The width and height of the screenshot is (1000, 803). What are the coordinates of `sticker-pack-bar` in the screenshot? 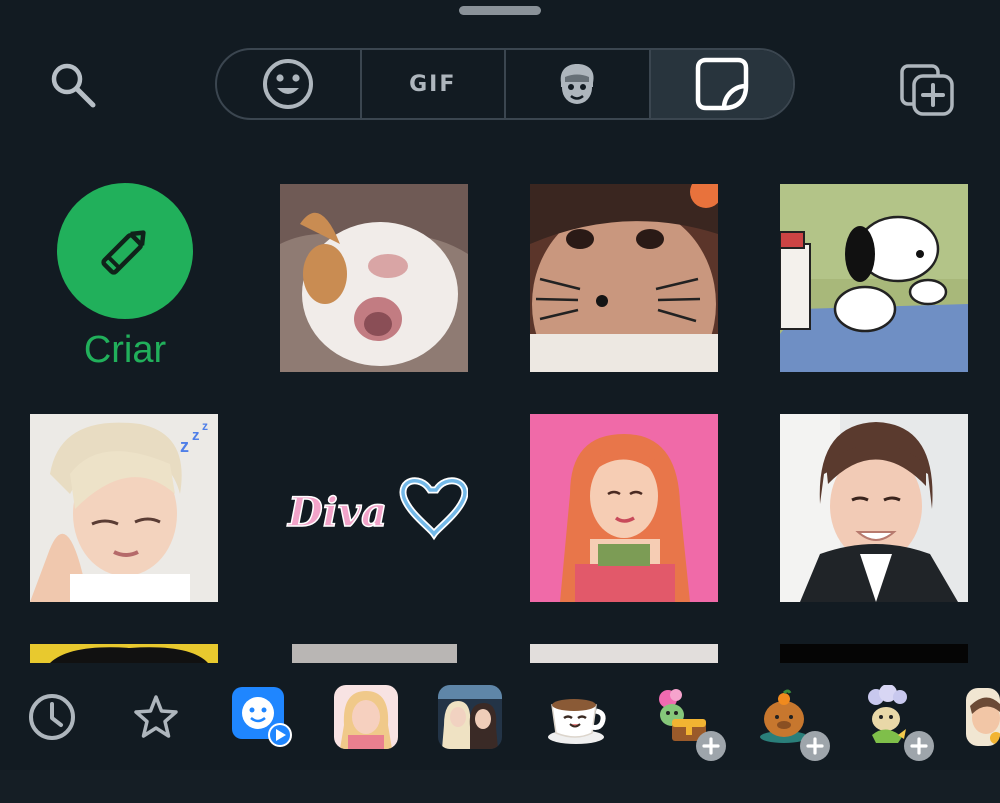 It's located at (500, 717).